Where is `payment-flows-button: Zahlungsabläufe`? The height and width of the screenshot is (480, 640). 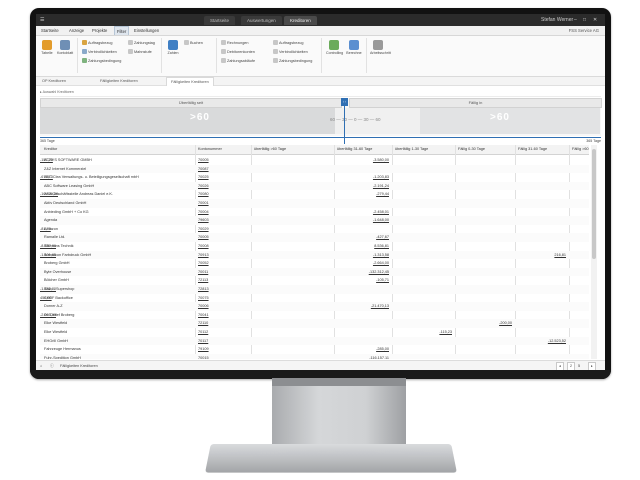 payment-flows-button: Zahlungsabläufe is located at coordinates (238, 60).